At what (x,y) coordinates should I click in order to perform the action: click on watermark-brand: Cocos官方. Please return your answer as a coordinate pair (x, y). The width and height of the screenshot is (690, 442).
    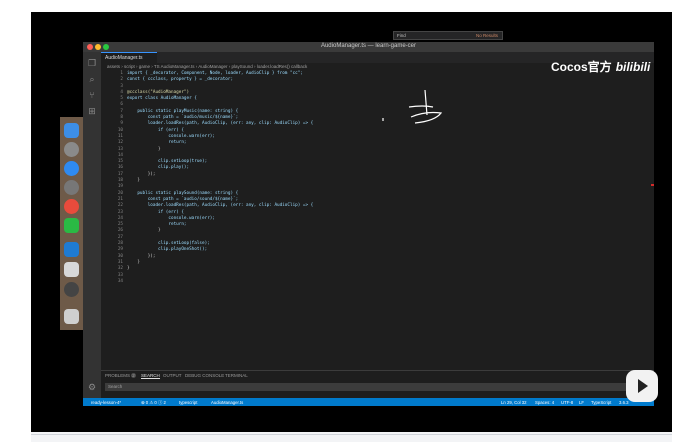
    Looking at the image, I should click on (581, 67).